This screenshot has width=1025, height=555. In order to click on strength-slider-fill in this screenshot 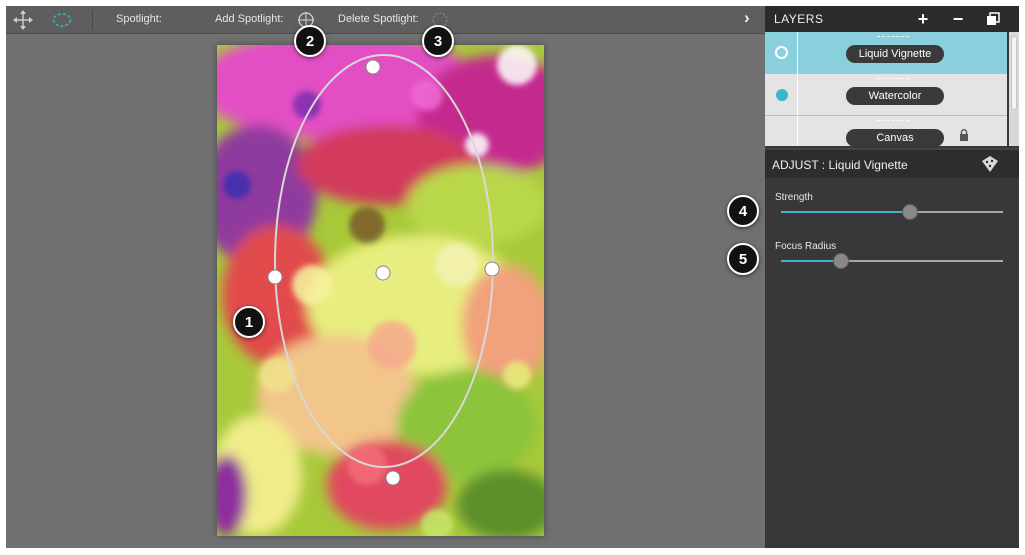, I will do `click(845, 212)`.